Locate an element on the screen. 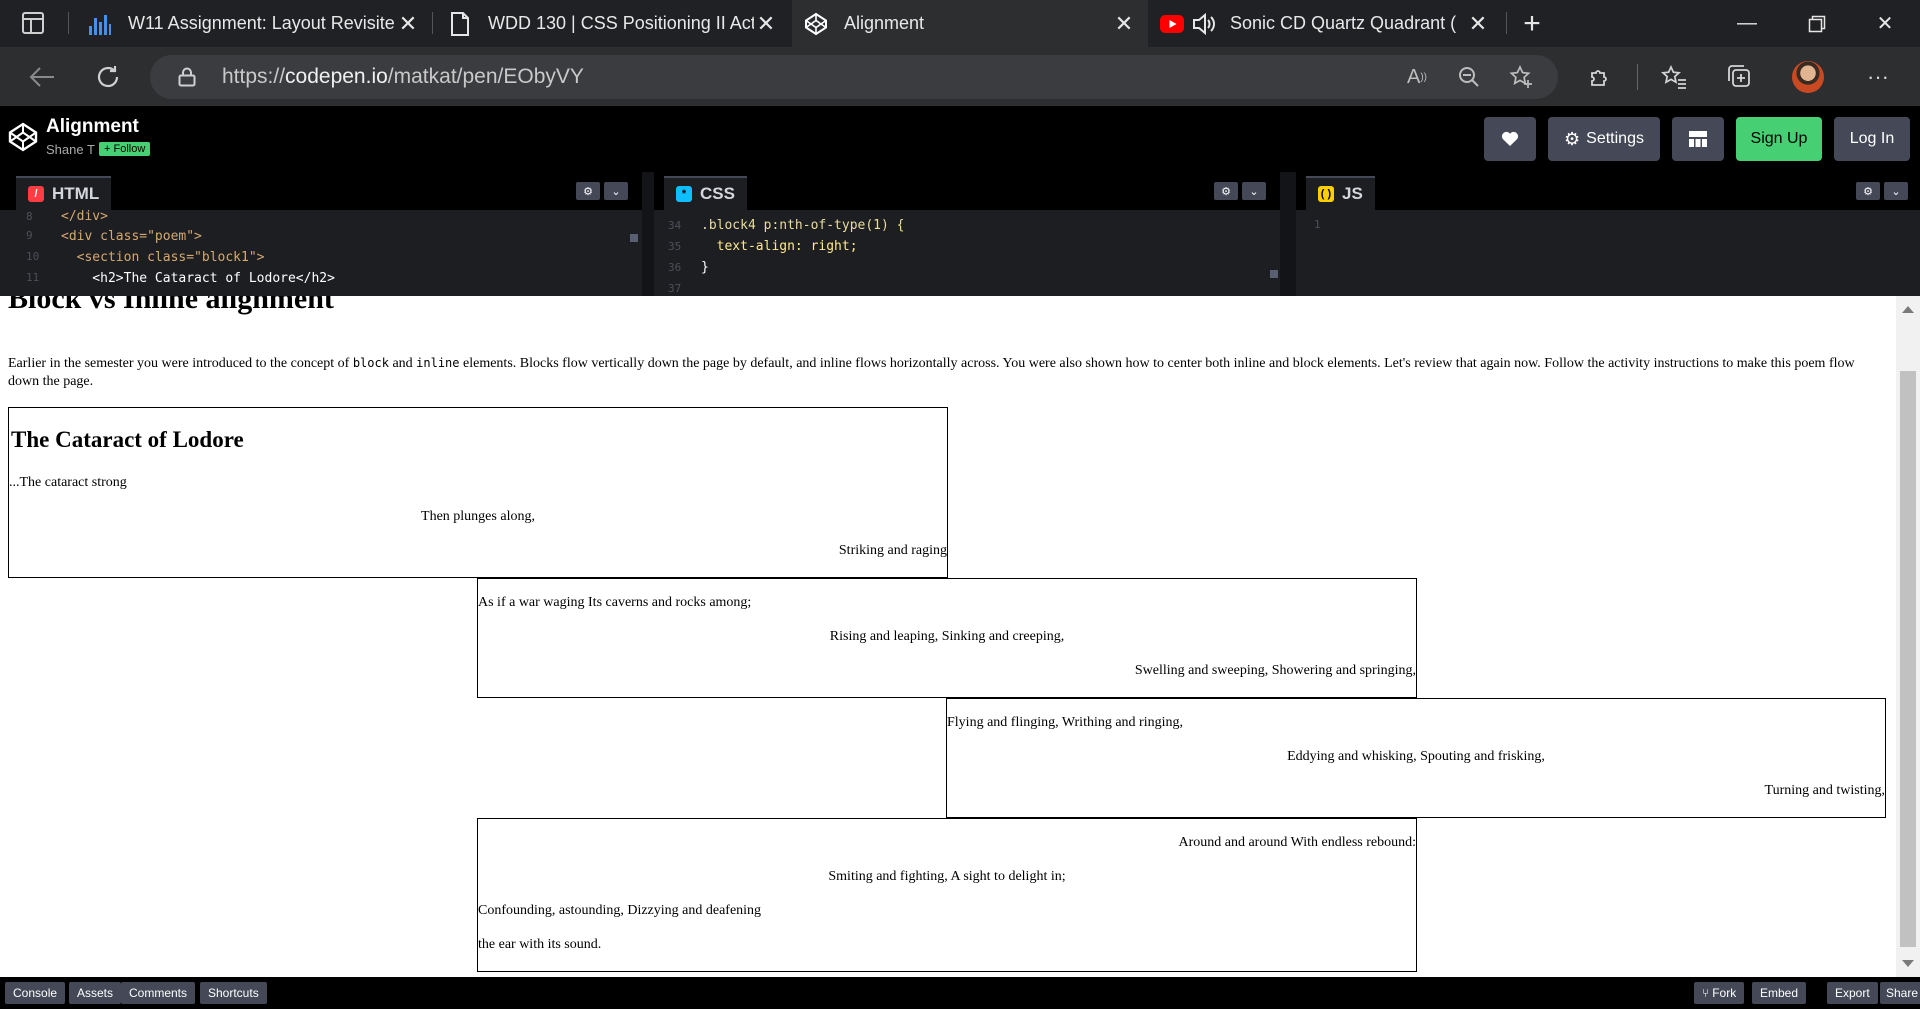 This screenshot has height=1009, width=1920. favorites-icon is located at coordinates (1674, 77).